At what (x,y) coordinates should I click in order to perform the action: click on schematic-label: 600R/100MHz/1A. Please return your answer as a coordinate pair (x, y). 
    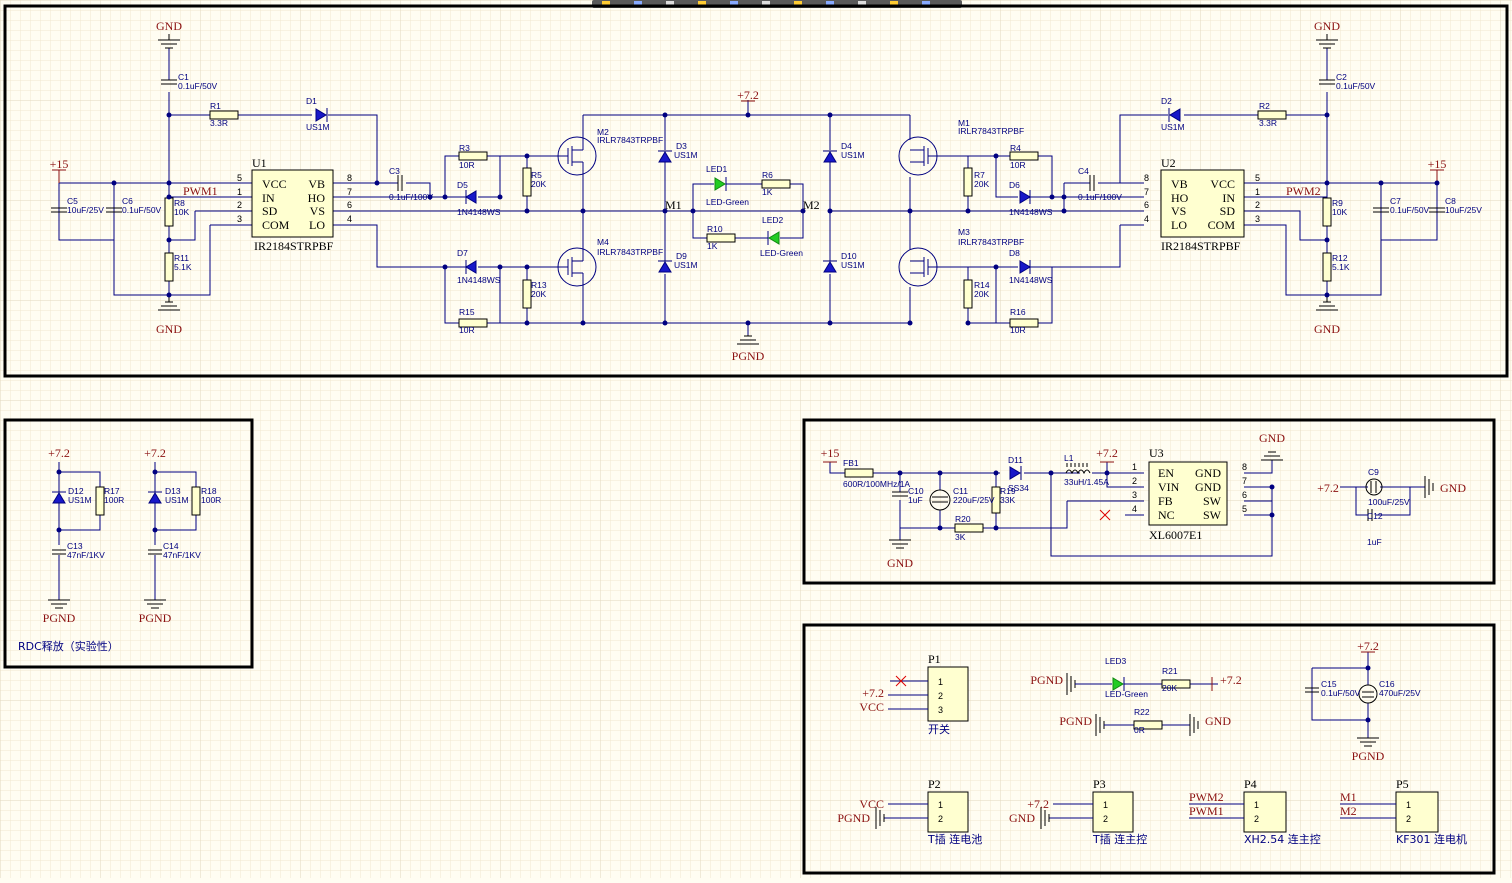
    Looking at the image, I should click on (876, 484).